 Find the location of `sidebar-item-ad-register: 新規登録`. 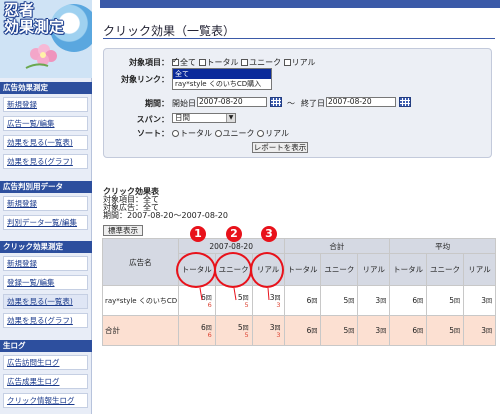

sidebar-item-ad-register: 新規登録 is located at coordinates (45, 104).